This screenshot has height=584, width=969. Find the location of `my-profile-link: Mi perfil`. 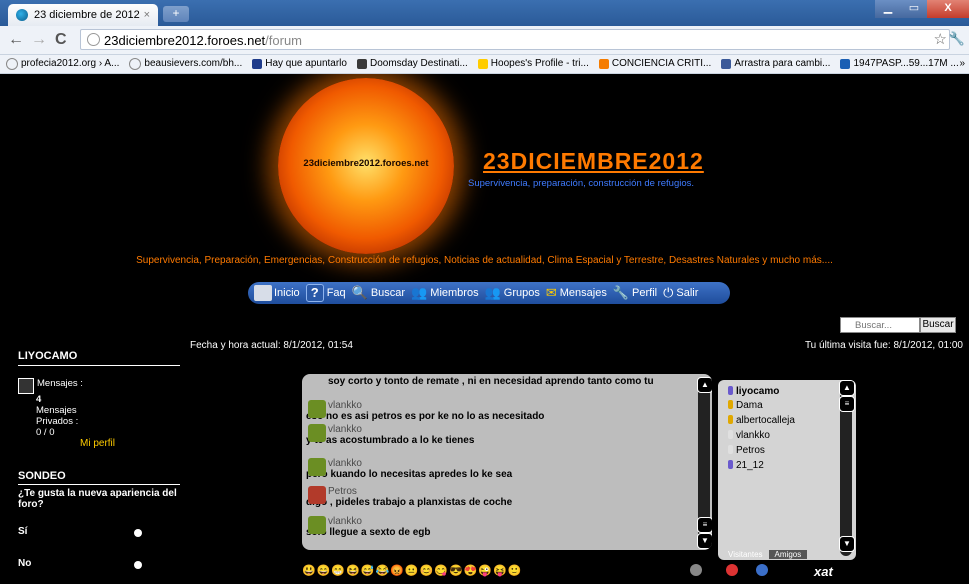

my-profile-link: Mi perfil is located at coordinates (97, 443).